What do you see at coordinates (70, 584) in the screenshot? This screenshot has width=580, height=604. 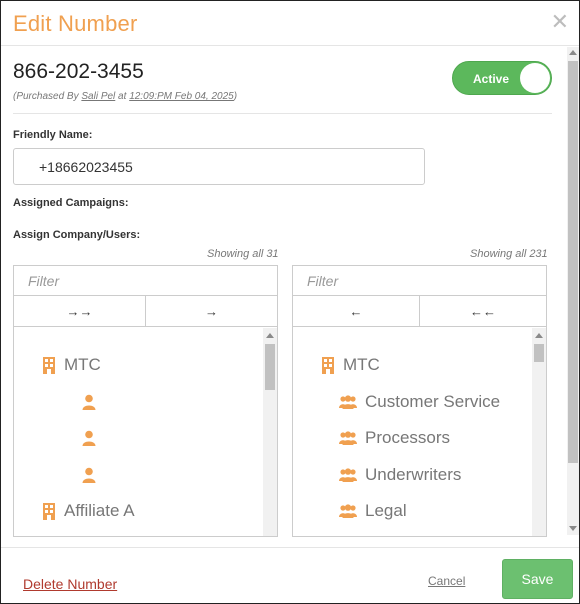 I see `delete-number-link: Delete Number` at bounding box center [70, 584].